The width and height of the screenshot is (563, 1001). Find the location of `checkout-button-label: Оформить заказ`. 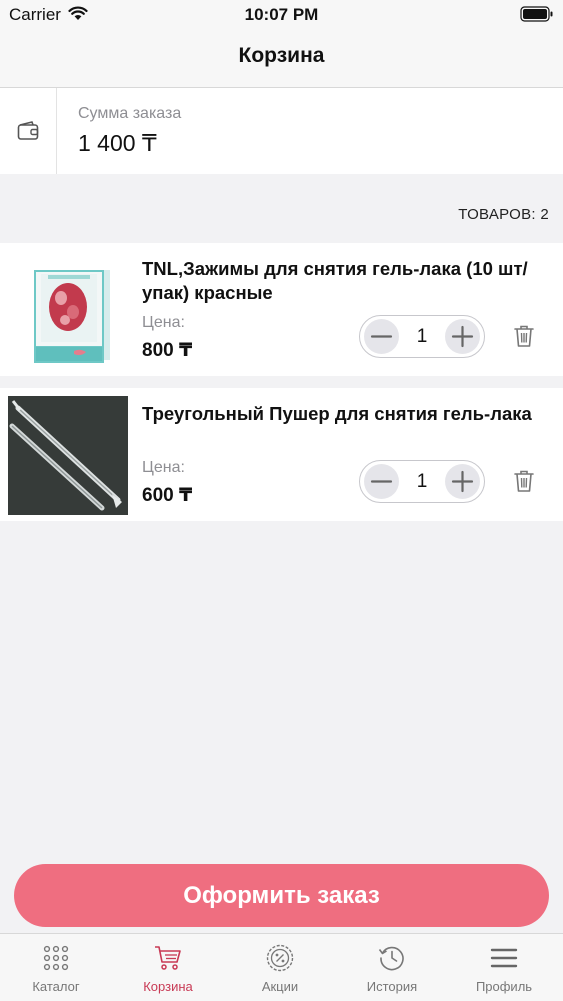

checkout-button-label: Оформить заказ is located at coordinates (281, 895).